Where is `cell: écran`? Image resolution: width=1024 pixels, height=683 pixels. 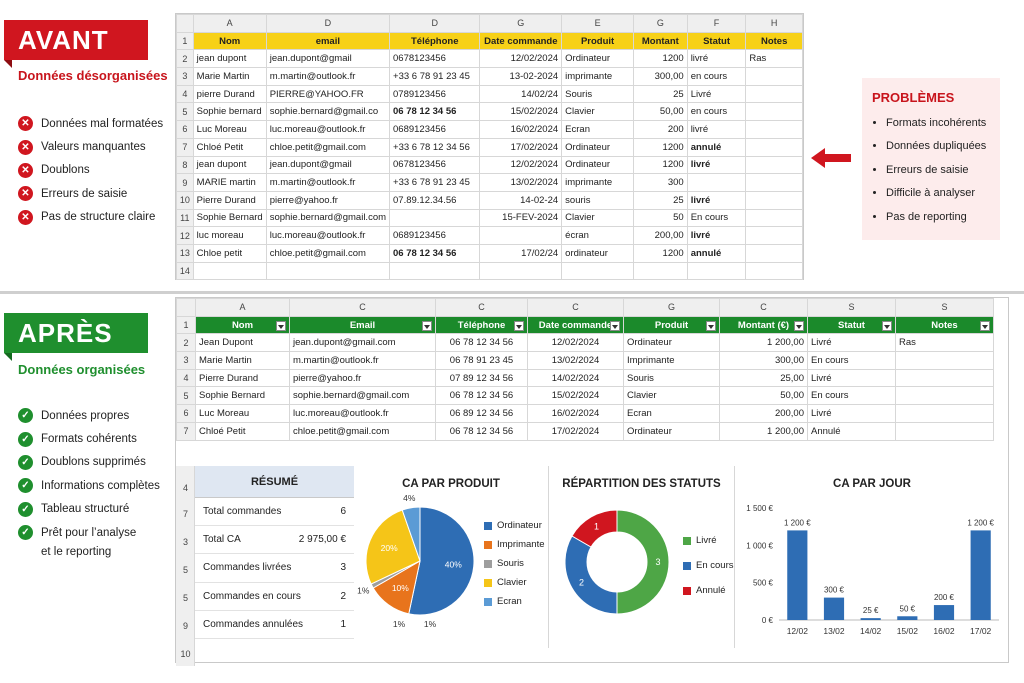
cell: écran is located at coordinates (597, 235).